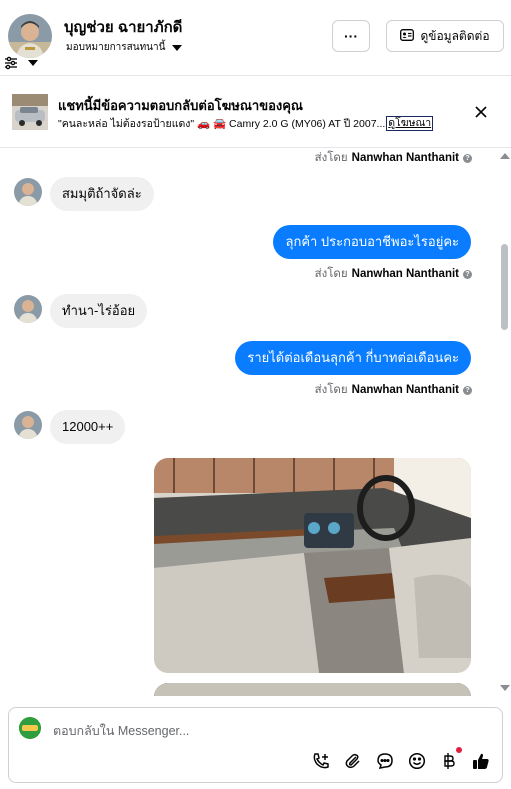 This screenshot has height=789, width=511. Describe the element at coordinates (505, 688) in the screenshot. I see `scroll-down-arrow-icon` at that location.